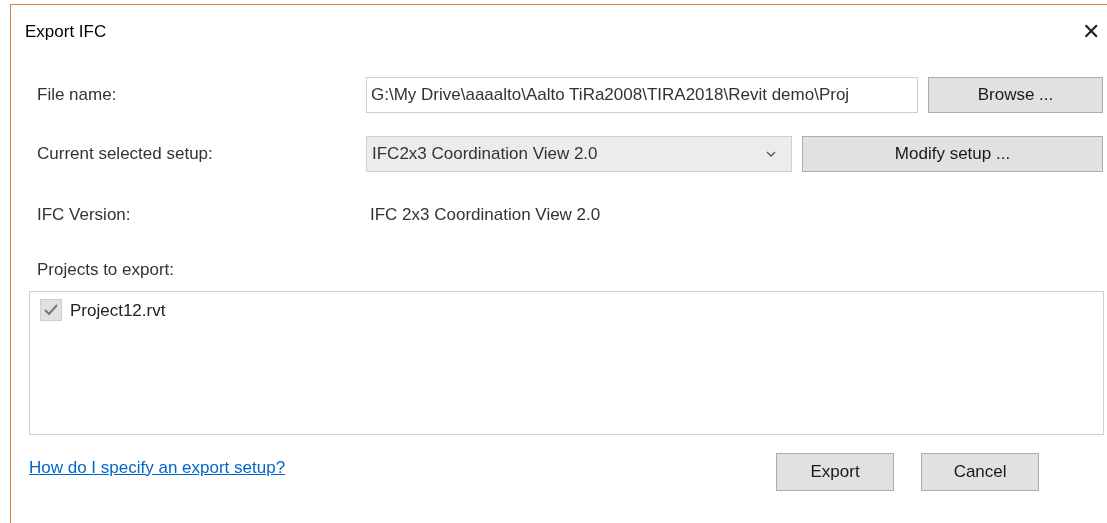  I want to click on check-icon, so click(51, 310).